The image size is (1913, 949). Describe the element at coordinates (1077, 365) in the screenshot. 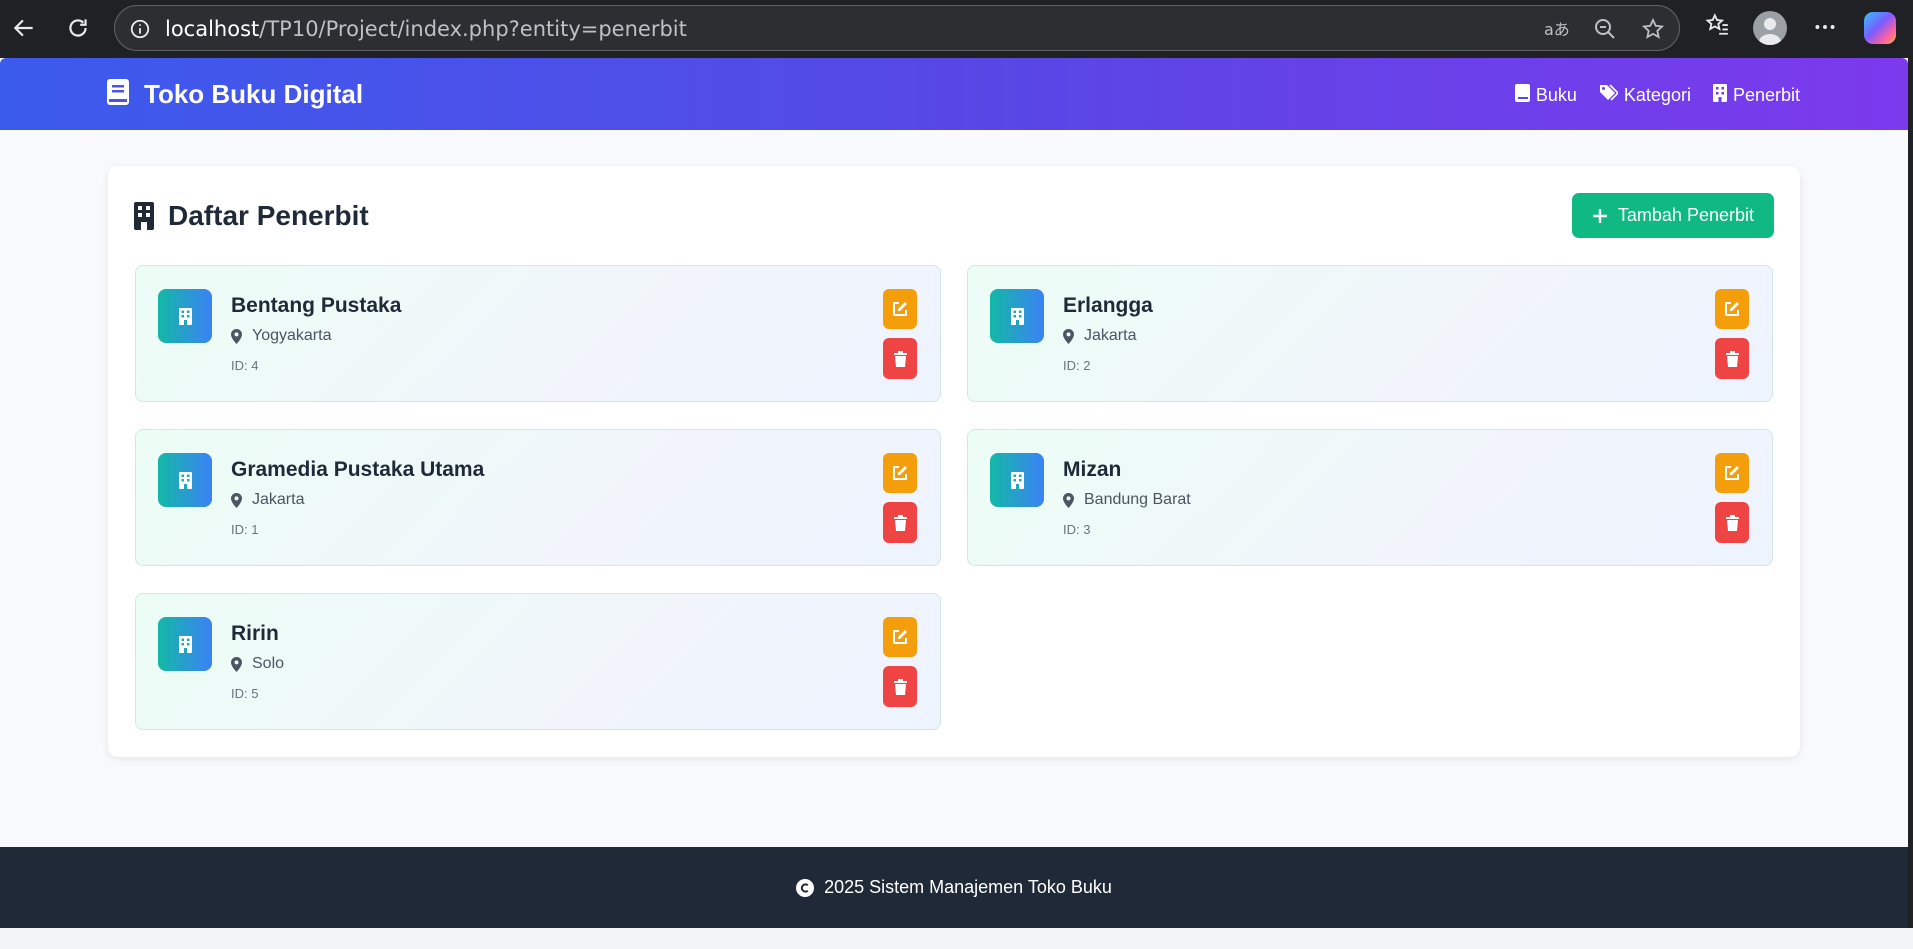

I see `publisher-id: ID: 2` at that location.